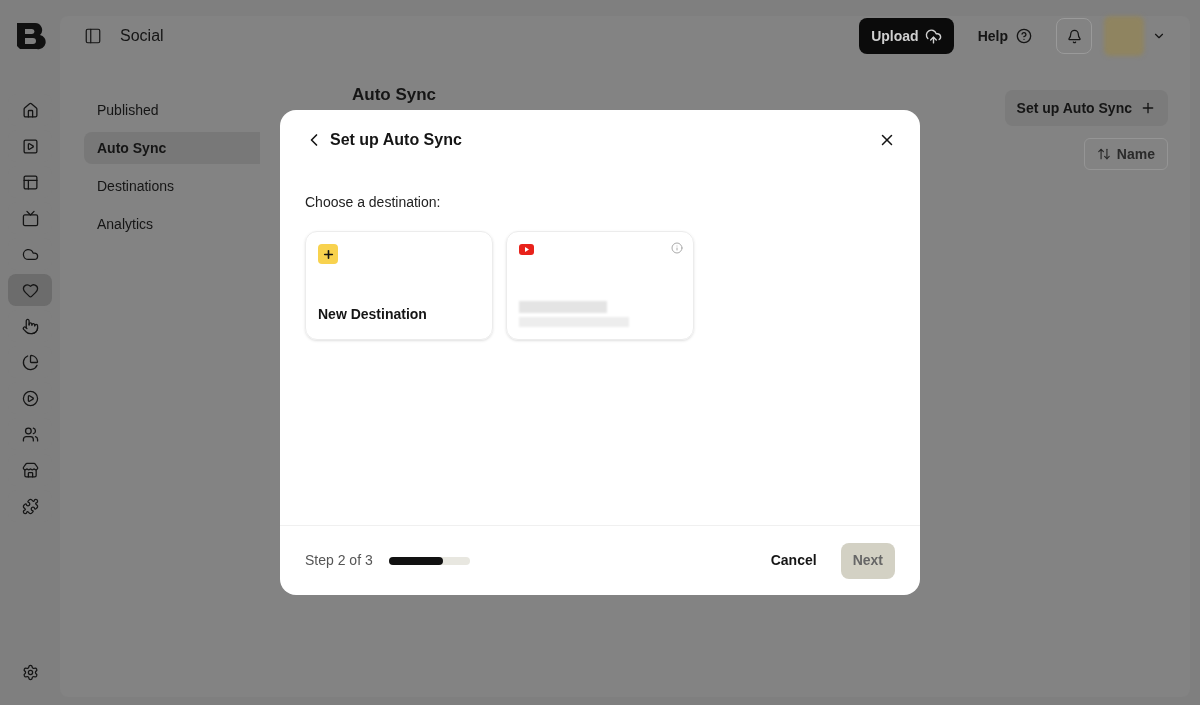  I want to click on store-icon, so click(30, 470).